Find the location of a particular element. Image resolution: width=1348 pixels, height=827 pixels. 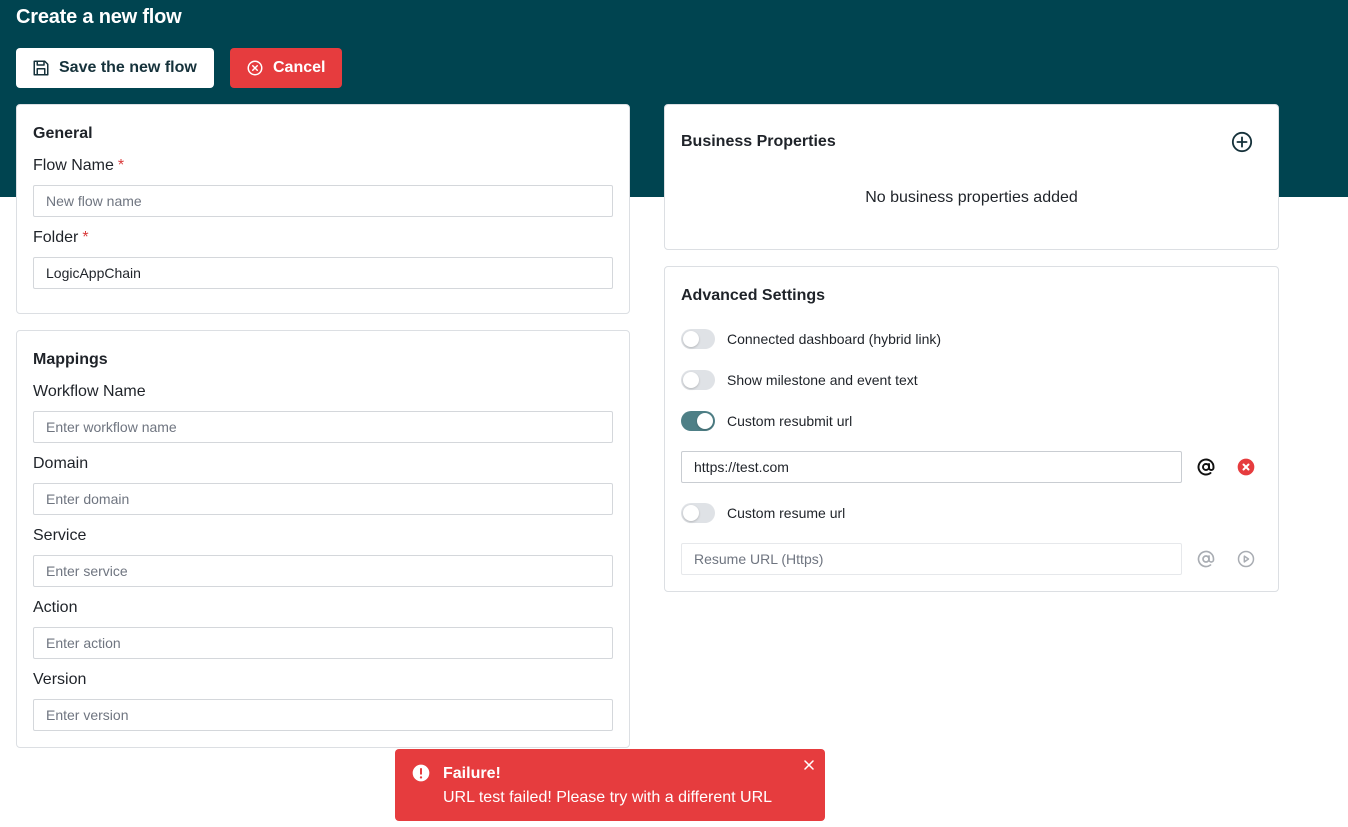

show-milestone-label: Show milestone and event text is located at coordinates (822, 380).